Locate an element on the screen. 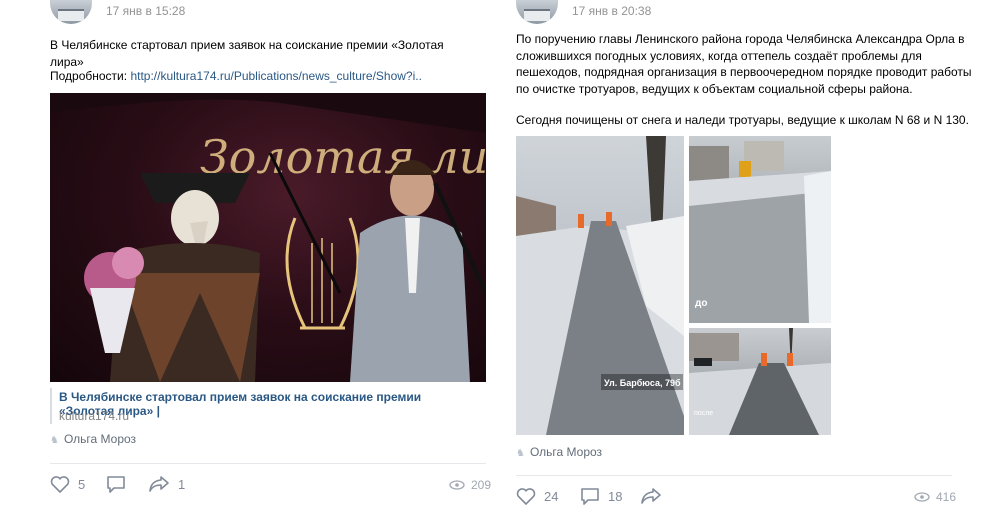  like-button: 5 is located at coordinates (67, 484).